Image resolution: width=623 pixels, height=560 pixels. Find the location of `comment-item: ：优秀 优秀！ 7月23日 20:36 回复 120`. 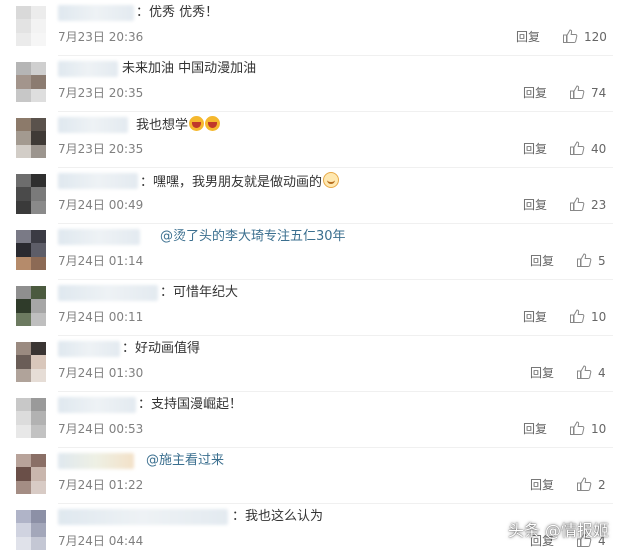

comment-item: ：优秀 优秀！ 7月23日 20:36 回复 120 is located at coordinates (311, 28).